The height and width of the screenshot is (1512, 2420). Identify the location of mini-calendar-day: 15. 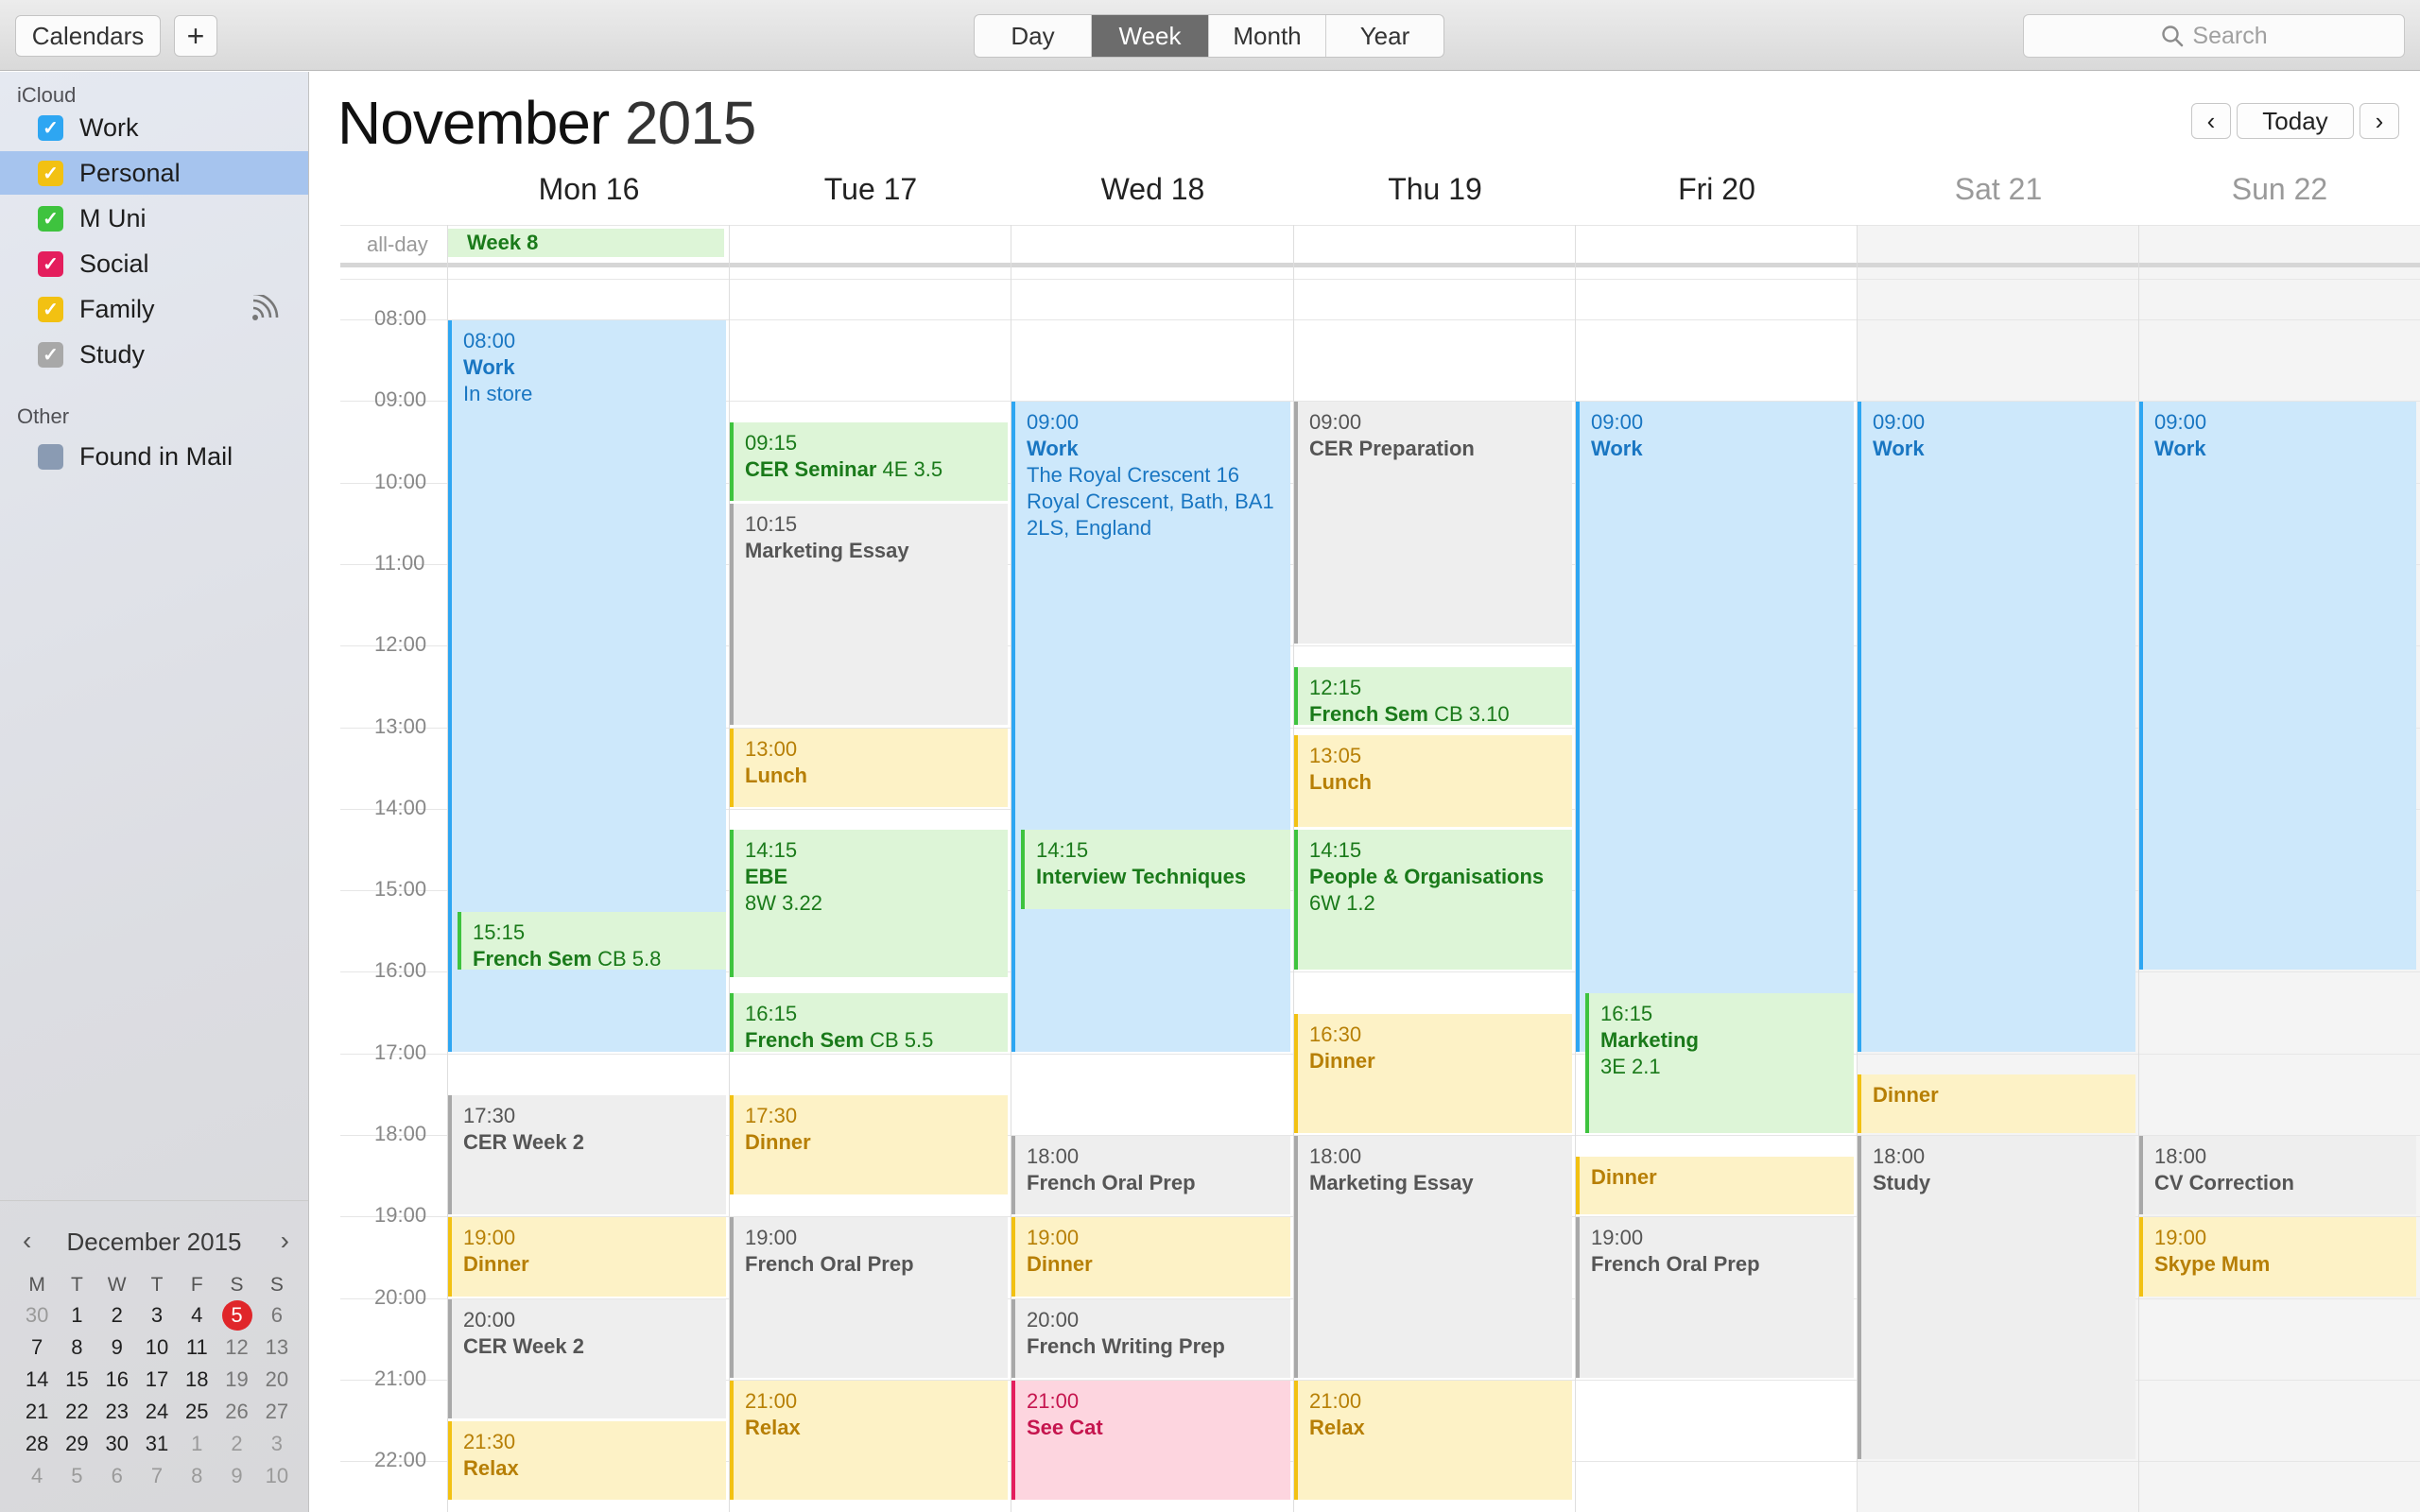
(76, 1380).